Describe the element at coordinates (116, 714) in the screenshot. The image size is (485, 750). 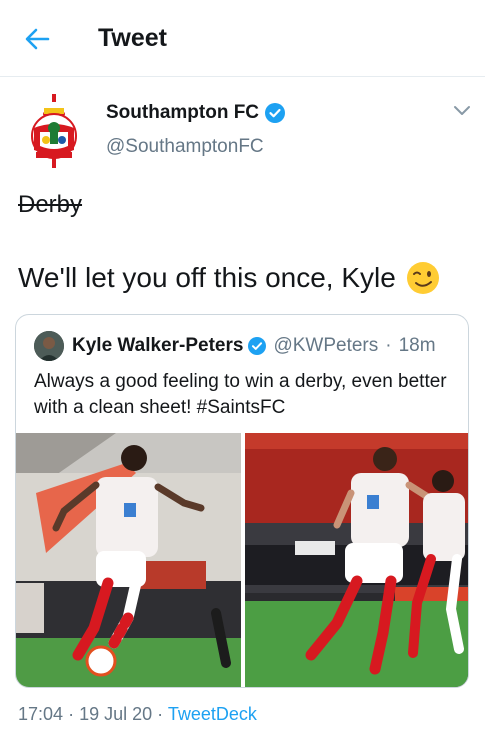
I see `tweet-date: 19 Jul 20` at that location.